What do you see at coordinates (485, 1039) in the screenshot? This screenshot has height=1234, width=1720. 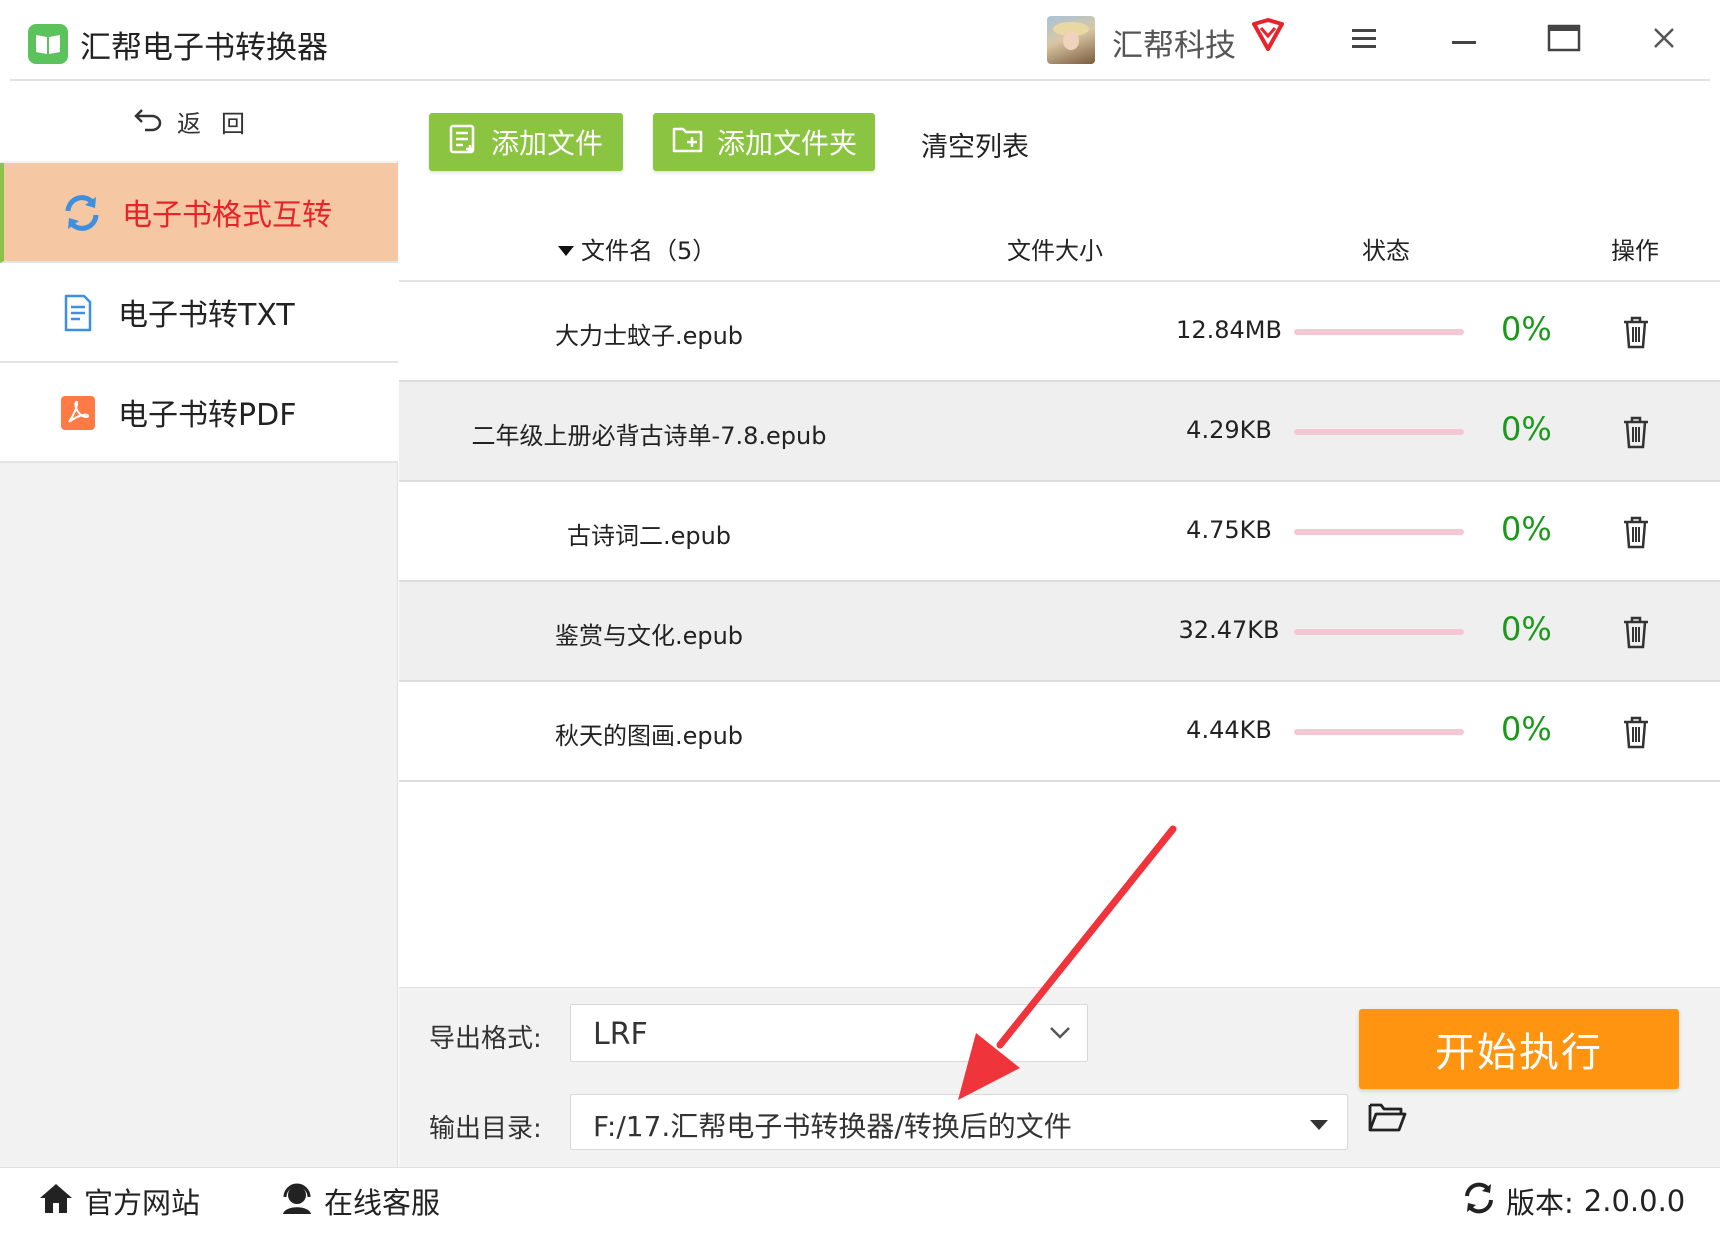 I see `export-format-label: 导出格式:` at bounding box center [485, 1039].